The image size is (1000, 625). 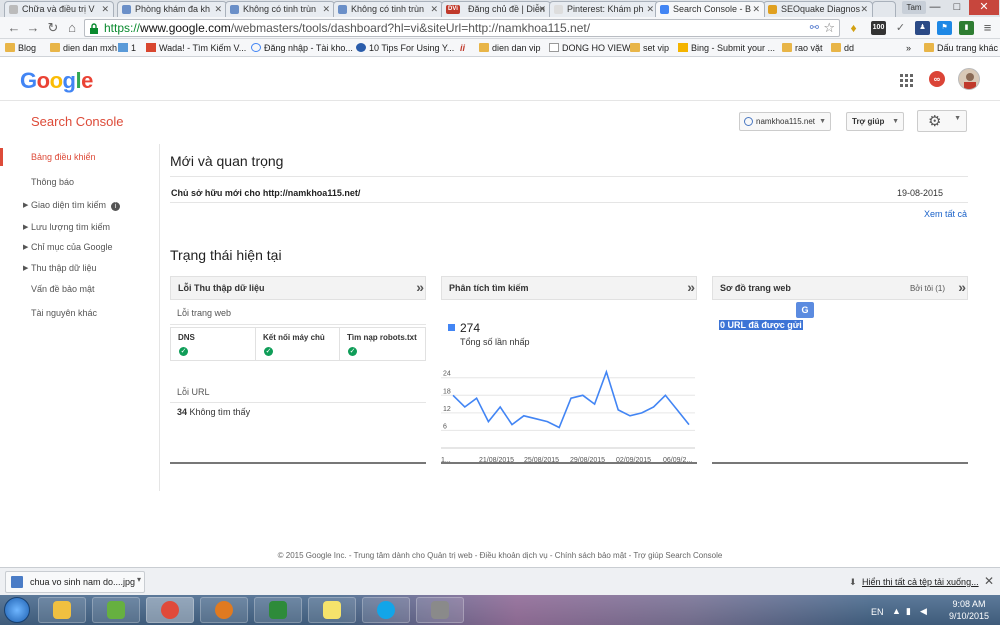 I want to click on search-analytics-header: Phân tích tìm kiếm », so click(x=569, y=288).